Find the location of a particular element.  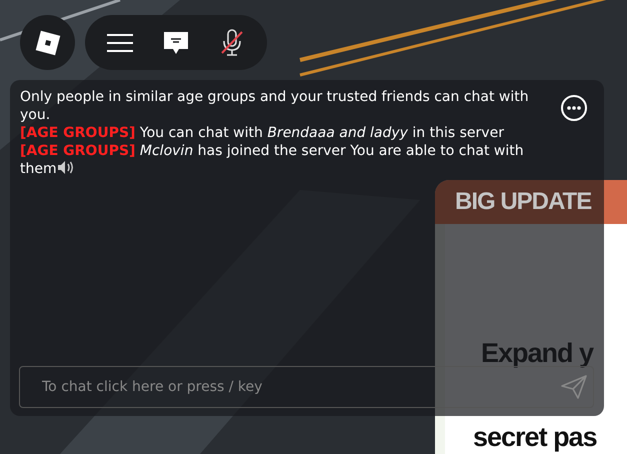

panel-text: secret pas is located at coordinates (535, 437).